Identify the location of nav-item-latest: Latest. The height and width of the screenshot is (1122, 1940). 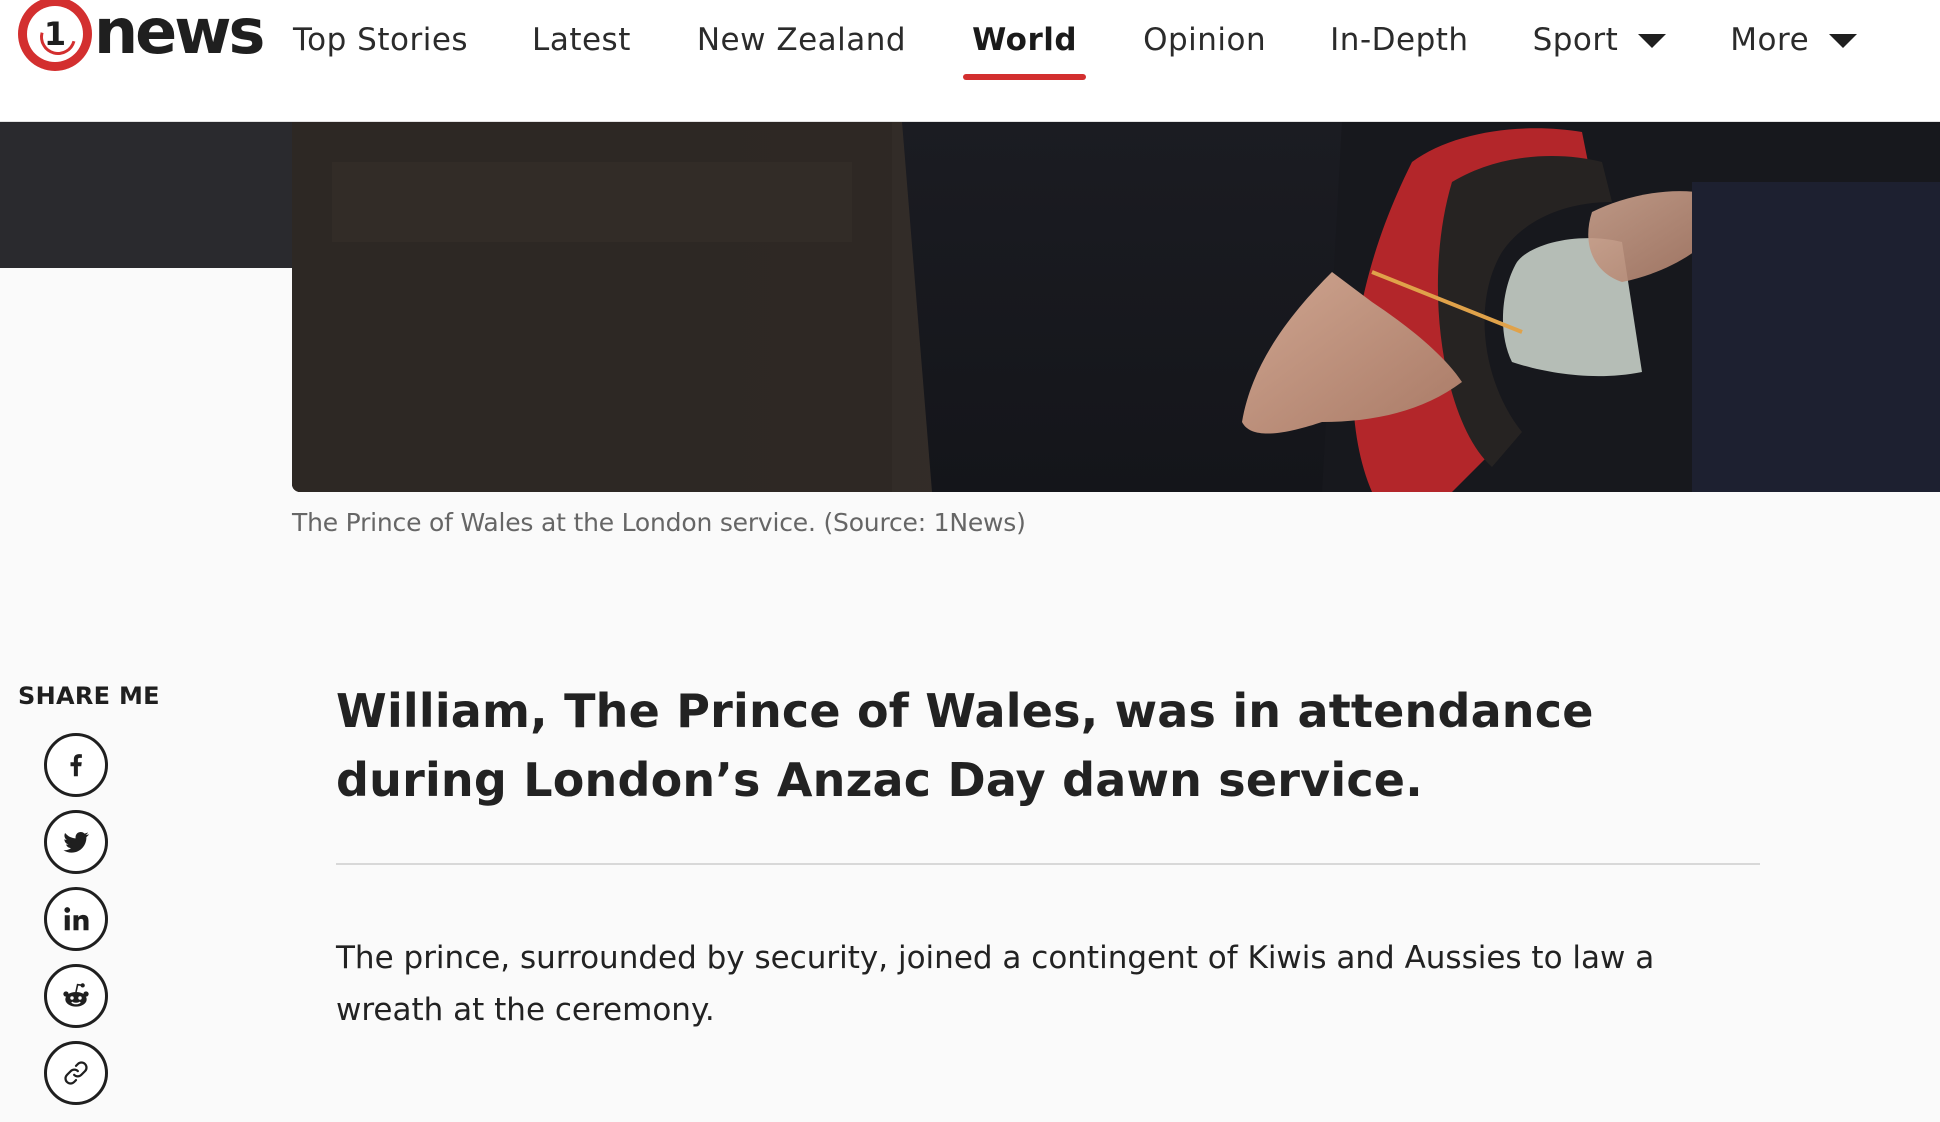
(581, 40).